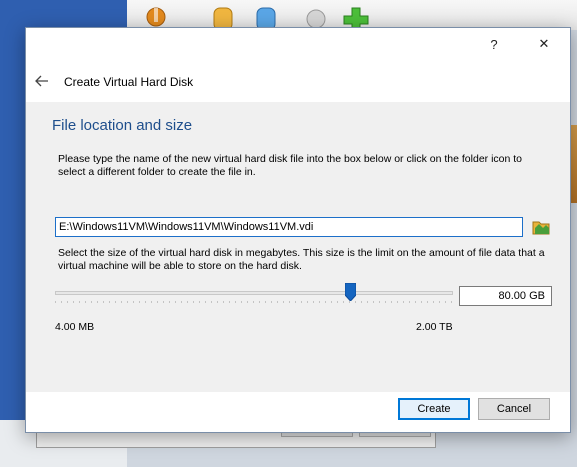 This screenshot has width=577, height=467. What do you see at coordinates (289, 227) in the screenshot?
I see `file-path-input` at bounding box center [289, 227].